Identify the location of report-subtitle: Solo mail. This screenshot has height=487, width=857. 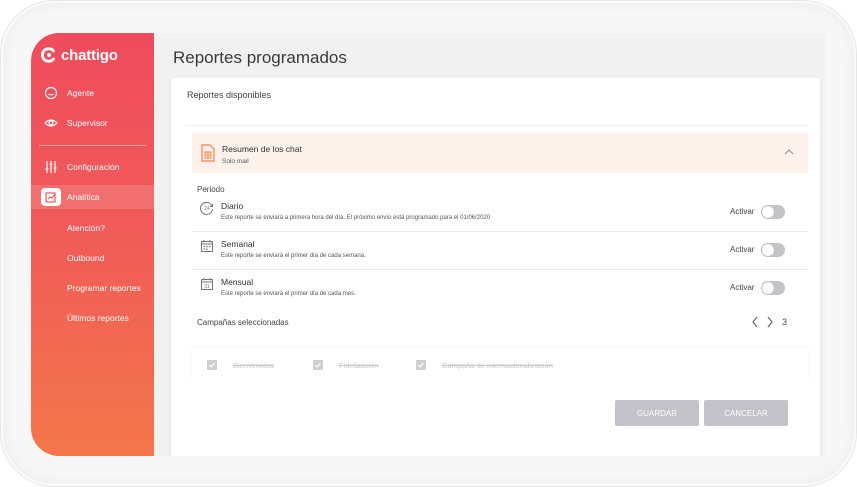
(235, 161).